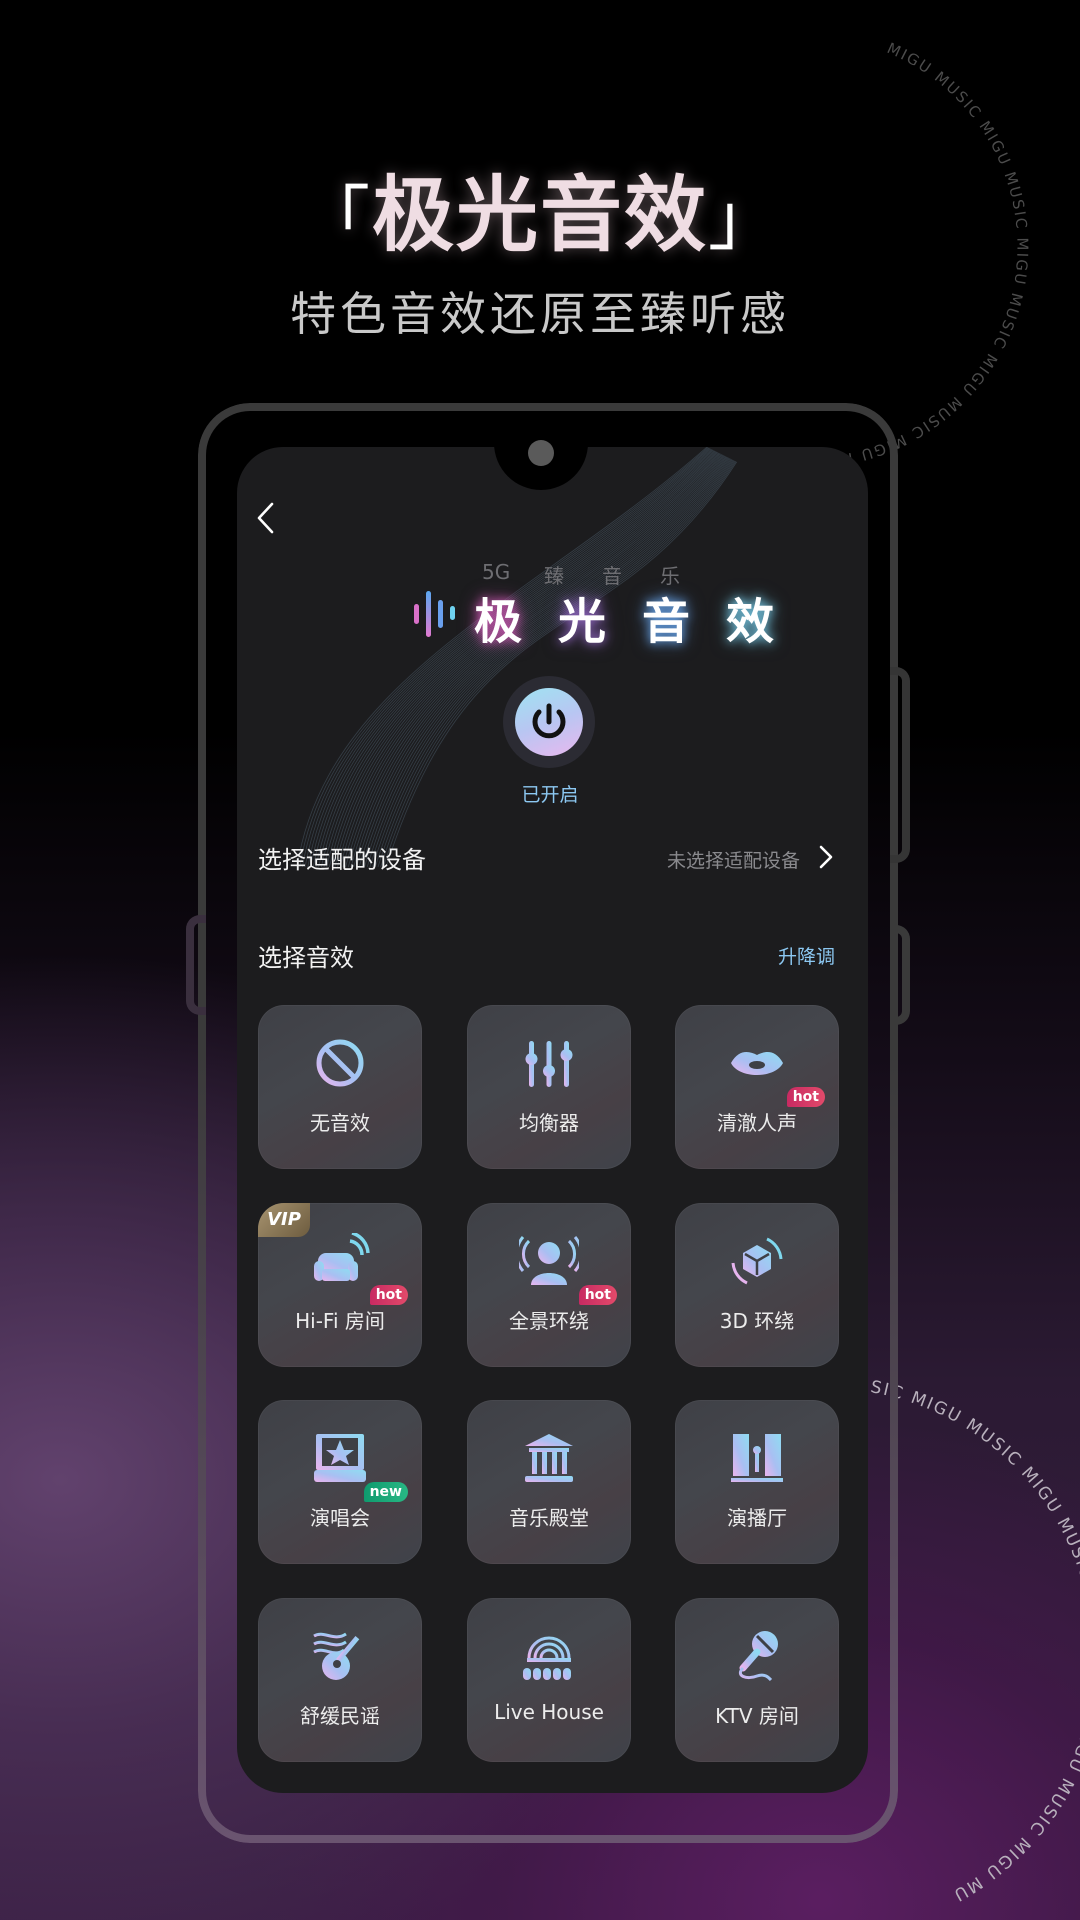 This screenshot has height=1920, width=1080. What do you see at coordinates (340, 1458) in the screenshot?
I see `concert-stage-icon` at bounding box center [340, 1458].